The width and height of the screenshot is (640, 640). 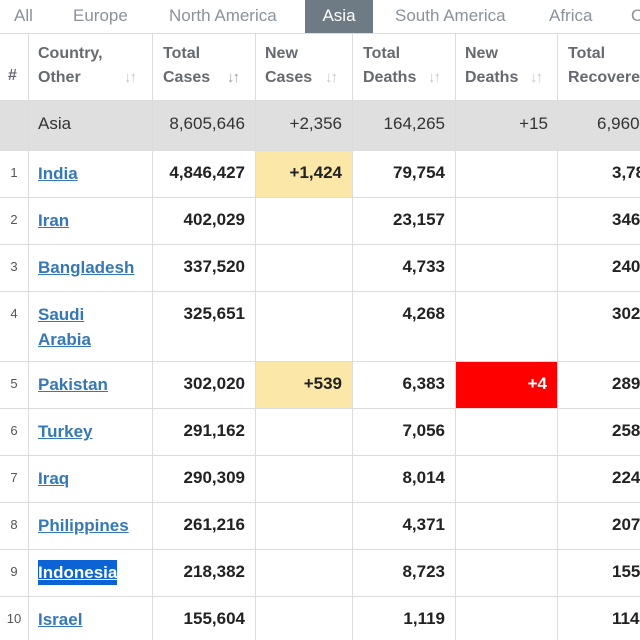 What do you see at coordinates (423, 571) in the screenshot?
I see `total-deaths-cell: 8,723` at bounding box center [423, 571].